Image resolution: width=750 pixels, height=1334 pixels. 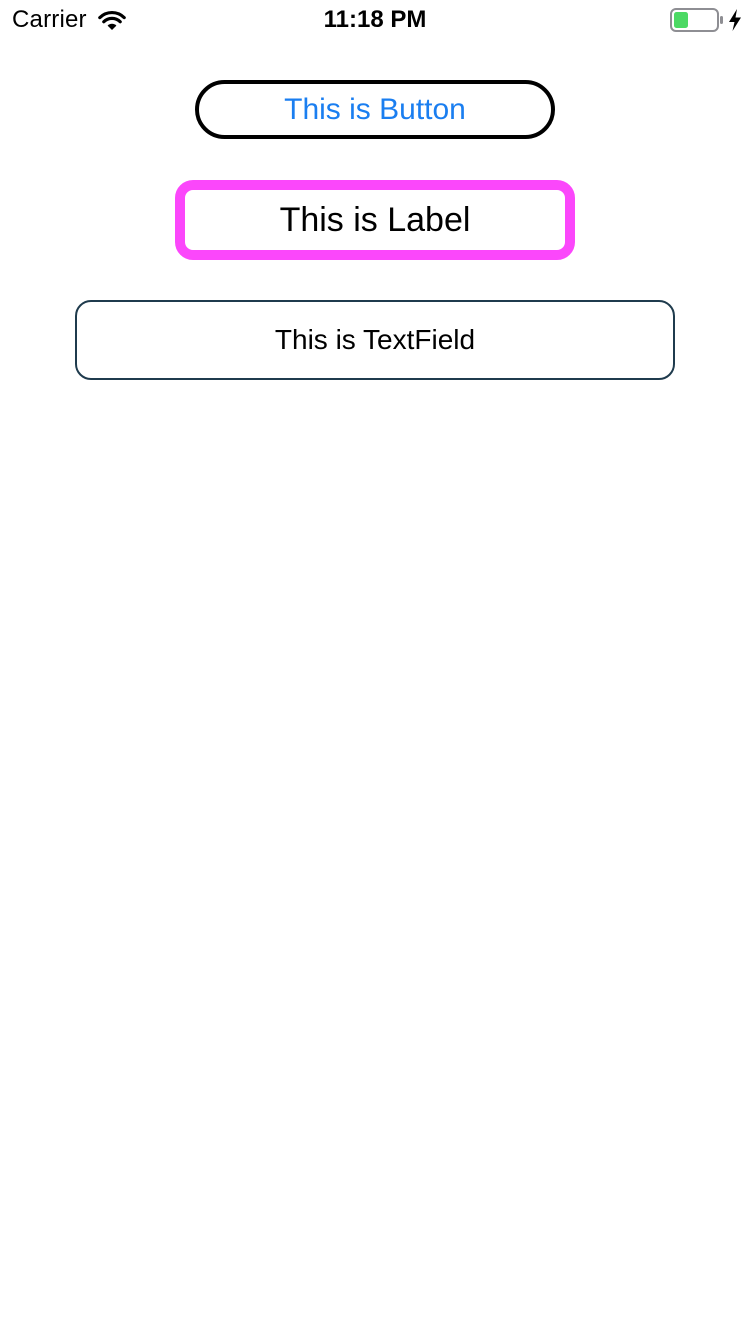 I want to click on charging-bolt-icon, so click(x=735, y=20).